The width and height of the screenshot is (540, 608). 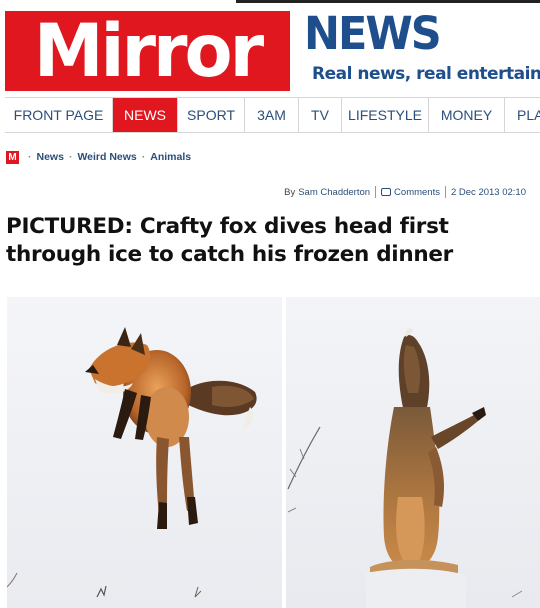 I want to click on mirror-logo: Mirror, so click(x=147, y=51).